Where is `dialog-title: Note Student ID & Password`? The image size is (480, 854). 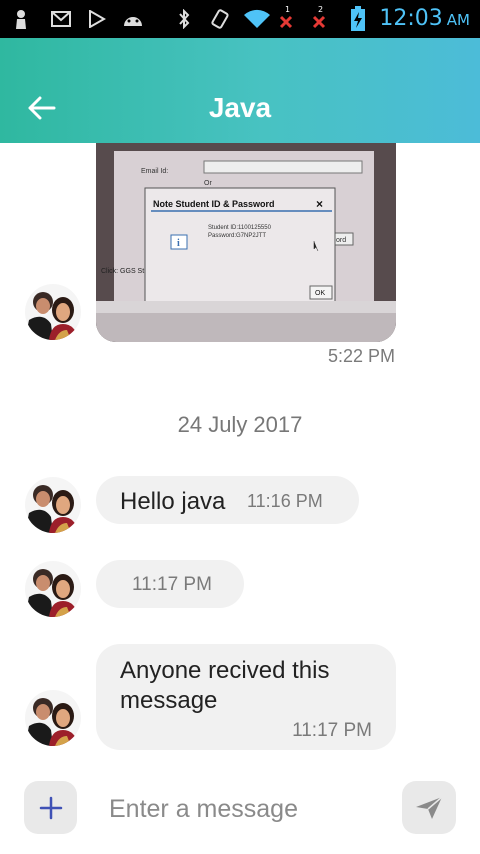 dialog-title: Note Student ID & Password is located at coordinates (214, 204).